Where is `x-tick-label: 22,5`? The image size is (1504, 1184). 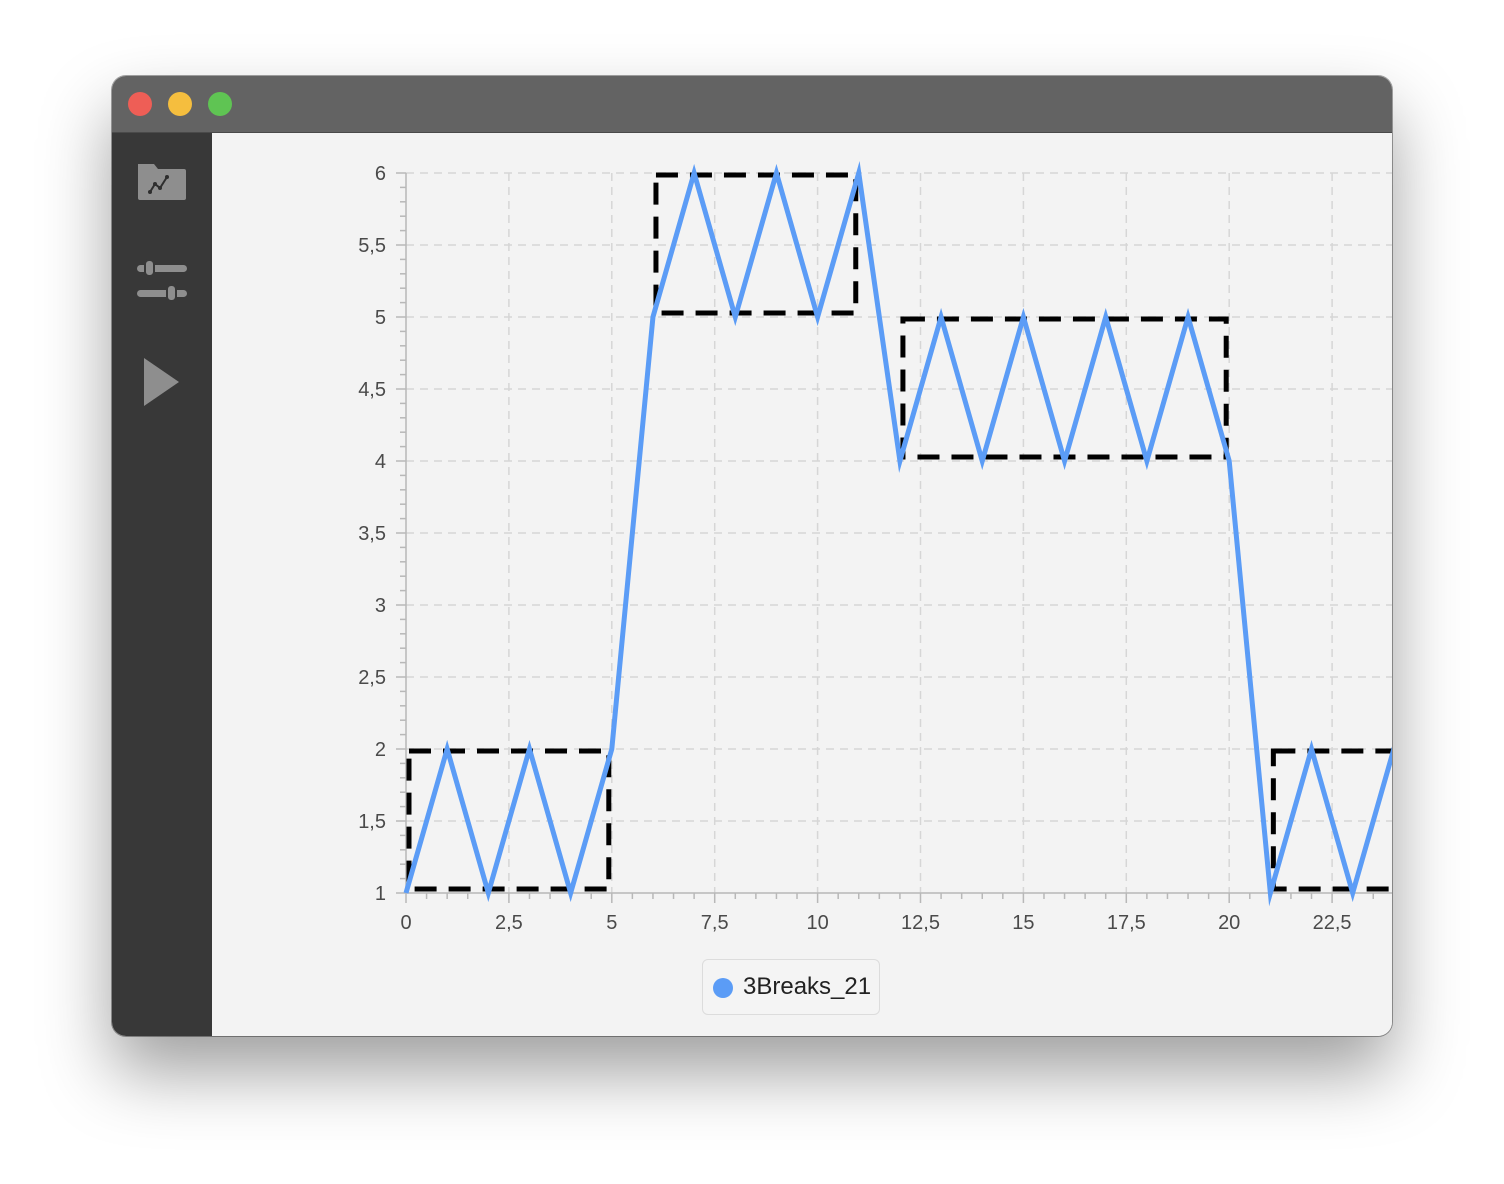 x-tick-label: 22,5 is located at coordinates (1332, 923).